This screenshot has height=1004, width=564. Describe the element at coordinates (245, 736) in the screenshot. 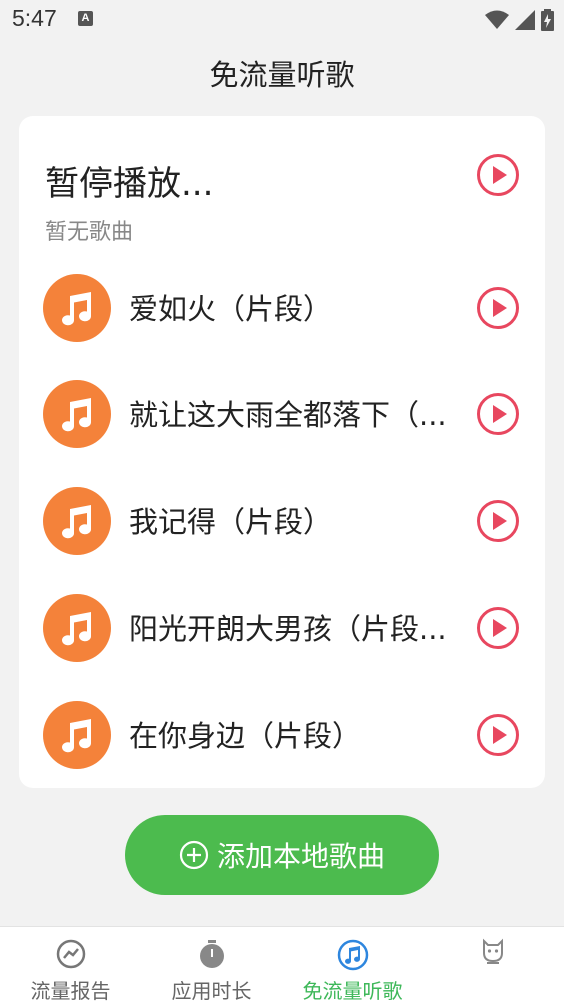

I see `song-title: 在你身边（片段）` at that location.